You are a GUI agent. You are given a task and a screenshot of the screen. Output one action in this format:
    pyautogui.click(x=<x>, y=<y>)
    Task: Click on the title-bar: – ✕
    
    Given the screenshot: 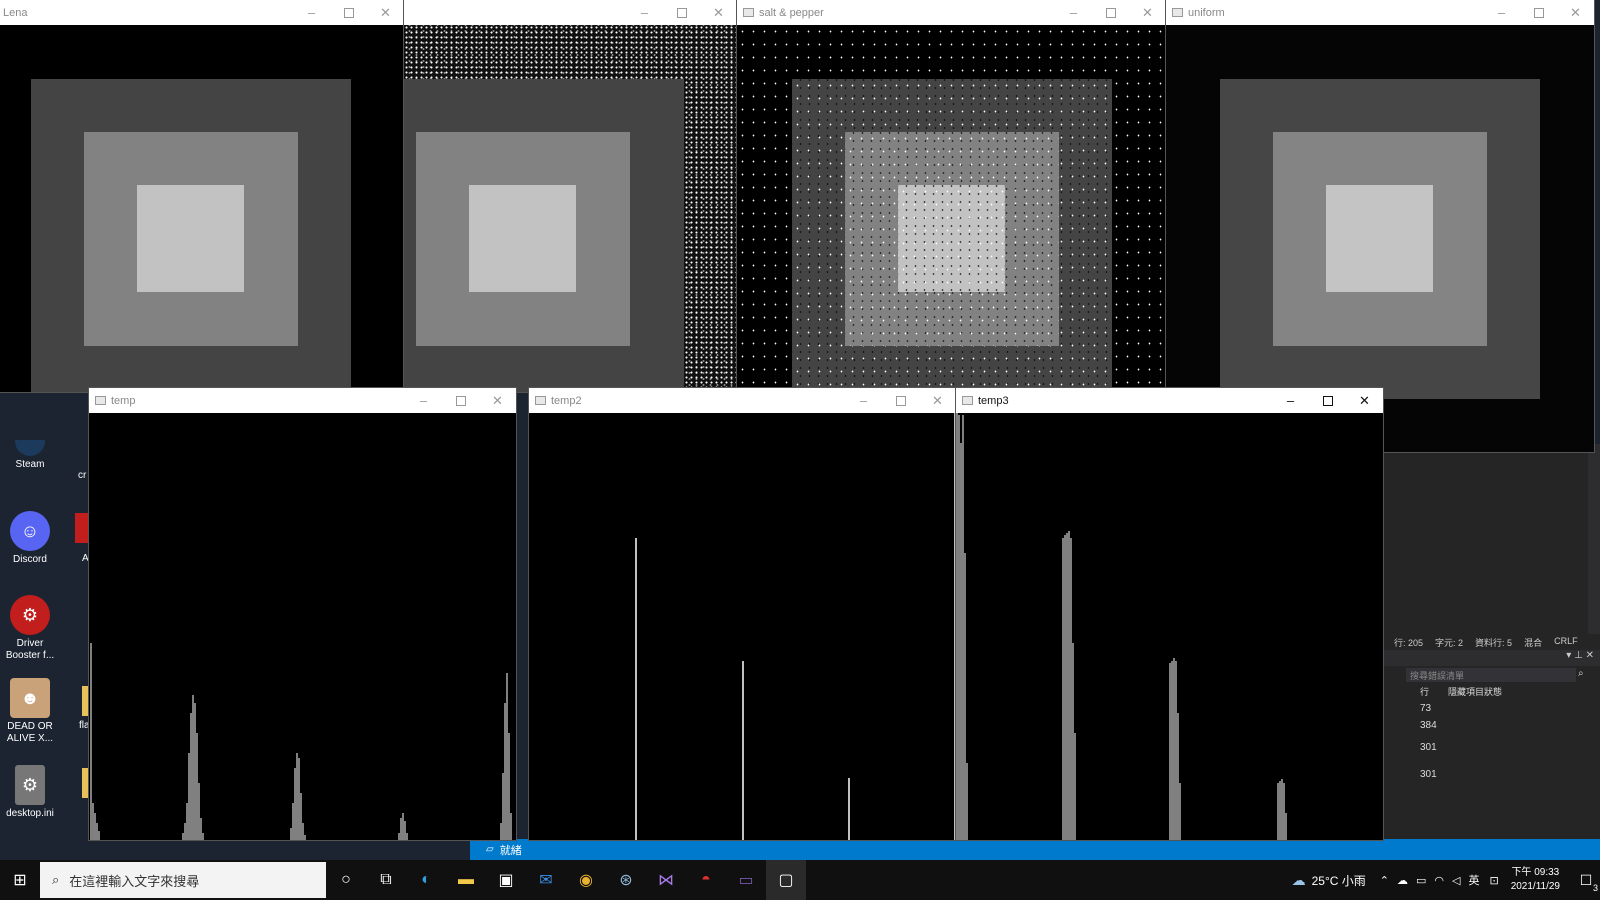 What is the action you would take?
    pyautogui.click(x=570, y=12)
    